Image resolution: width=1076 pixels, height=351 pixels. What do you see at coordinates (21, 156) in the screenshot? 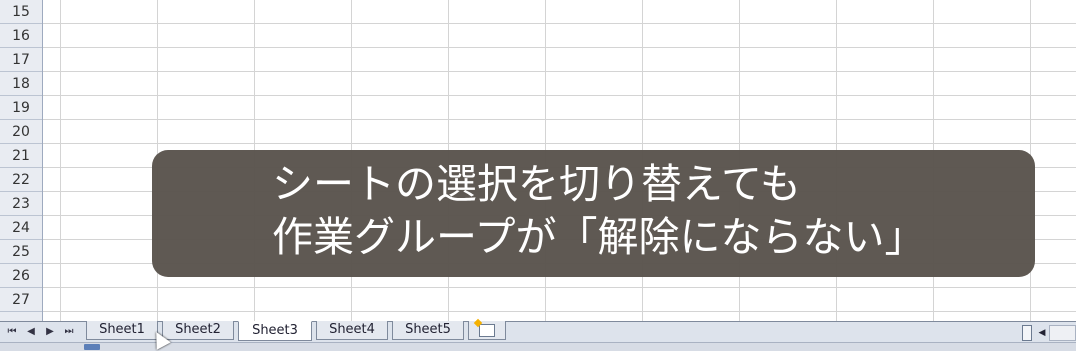
I see `row-header: 21` at bounding box center [21, 156].